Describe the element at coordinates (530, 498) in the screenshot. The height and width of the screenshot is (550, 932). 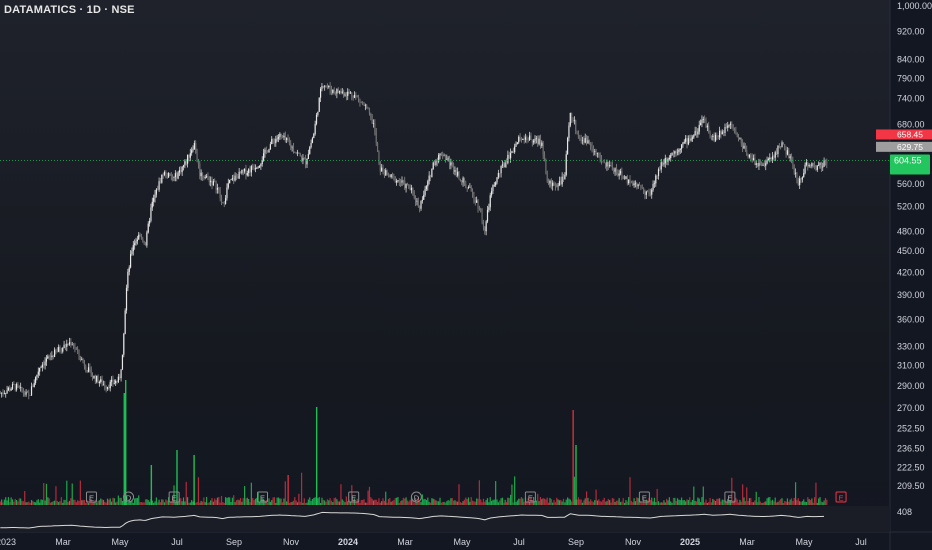
I see `event-marker-label: E` at that location.